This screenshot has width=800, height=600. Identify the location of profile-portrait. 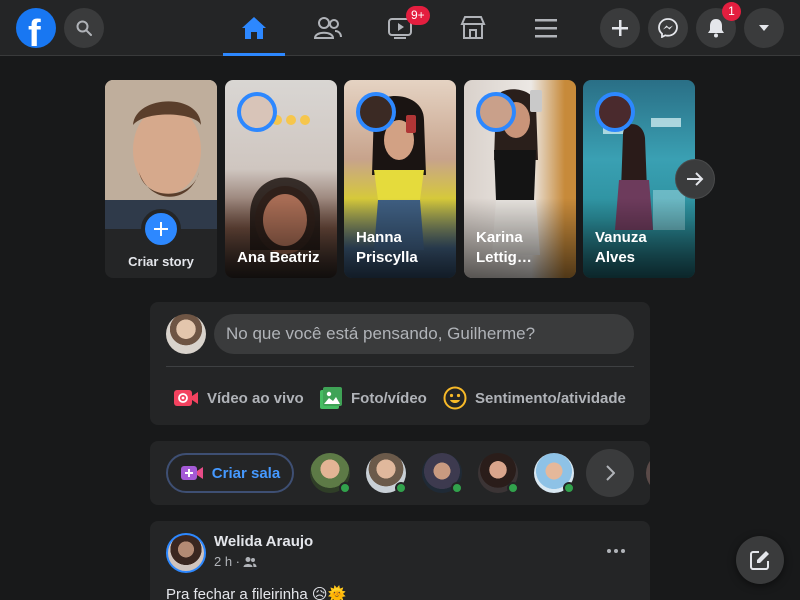
(161, 154).